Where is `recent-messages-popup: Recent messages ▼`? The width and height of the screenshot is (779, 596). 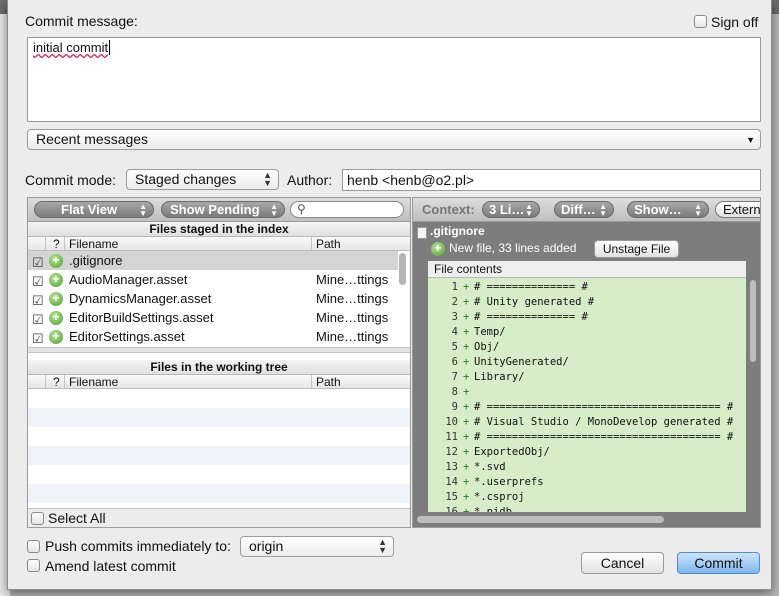
recent-messages-popup: Recent messages ▼ is located at coordinates (394, 139).